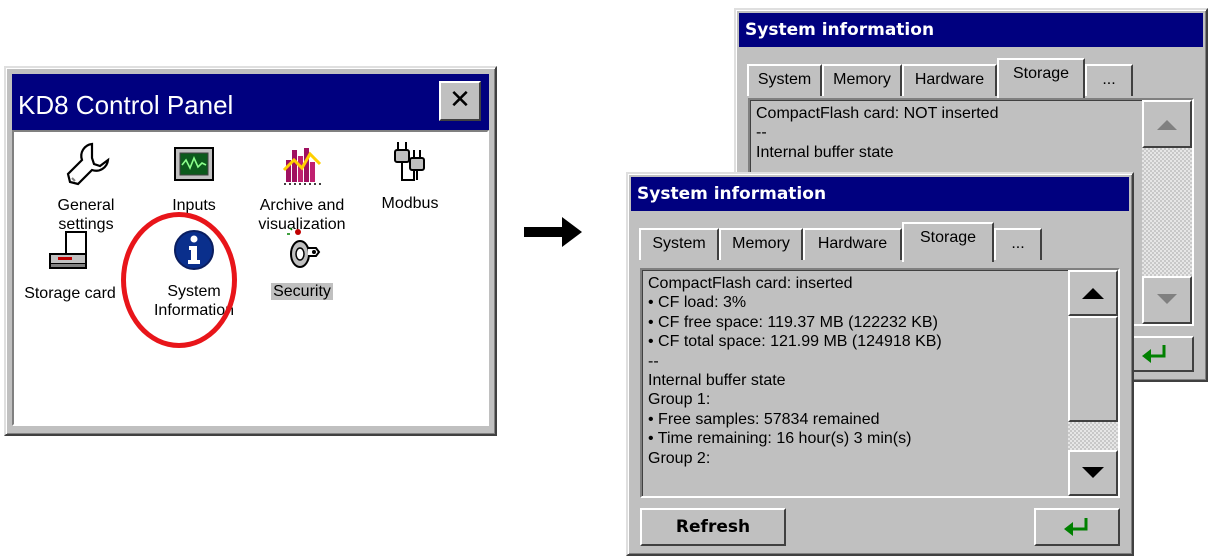  I want to click on scrollbar, so click(1093, 383).